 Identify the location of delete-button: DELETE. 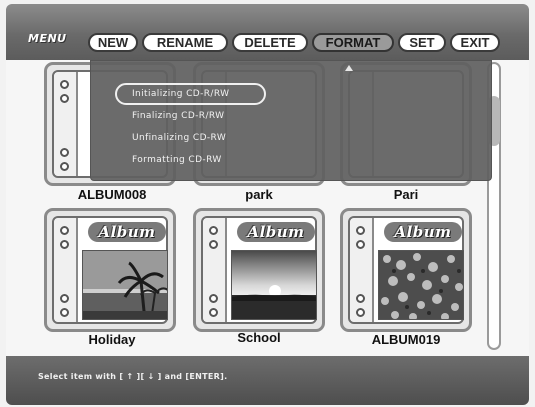
(270, 42).